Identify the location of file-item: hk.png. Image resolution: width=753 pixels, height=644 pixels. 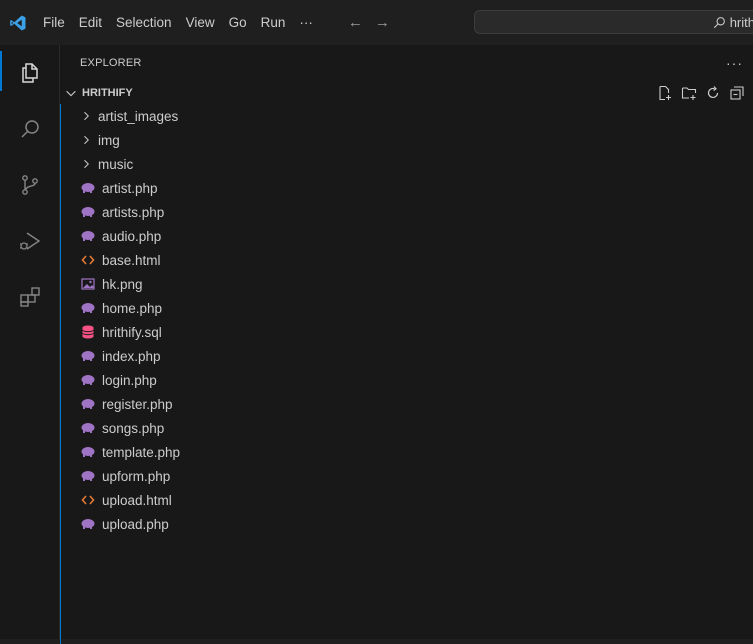
(406, 284).